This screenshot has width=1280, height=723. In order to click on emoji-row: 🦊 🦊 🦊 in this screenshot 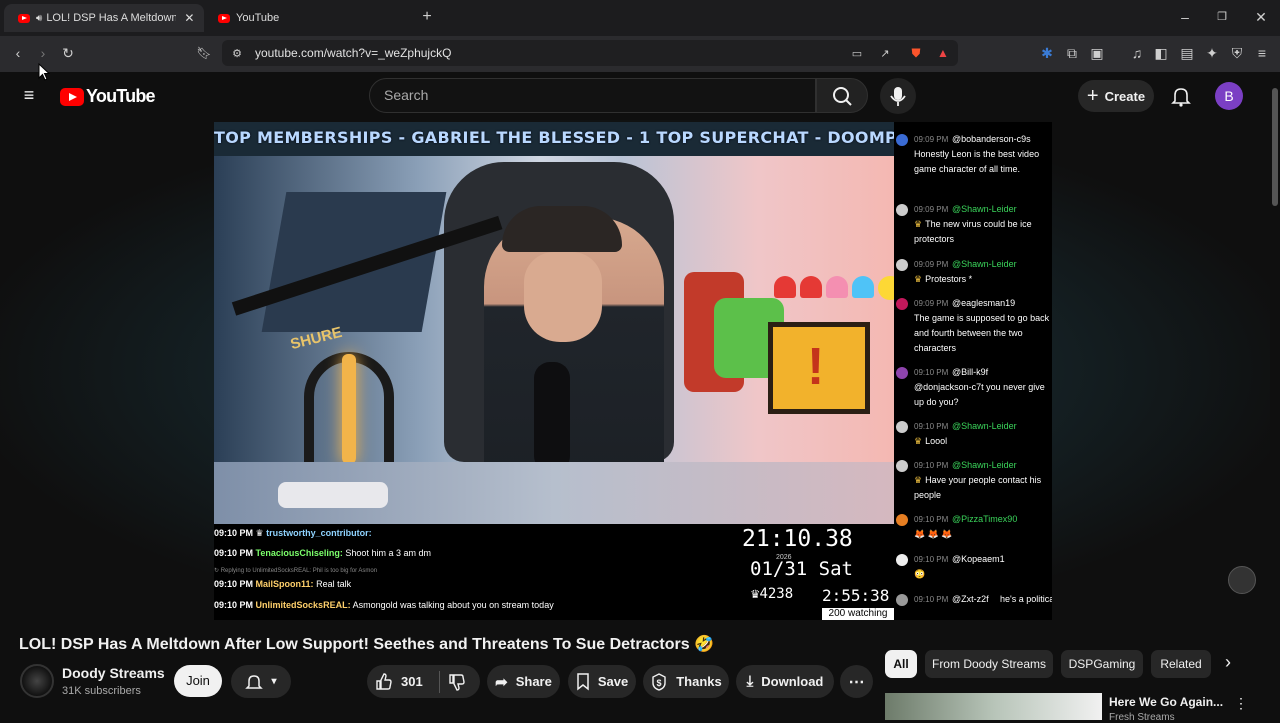, I will do `click(933, 534)`.